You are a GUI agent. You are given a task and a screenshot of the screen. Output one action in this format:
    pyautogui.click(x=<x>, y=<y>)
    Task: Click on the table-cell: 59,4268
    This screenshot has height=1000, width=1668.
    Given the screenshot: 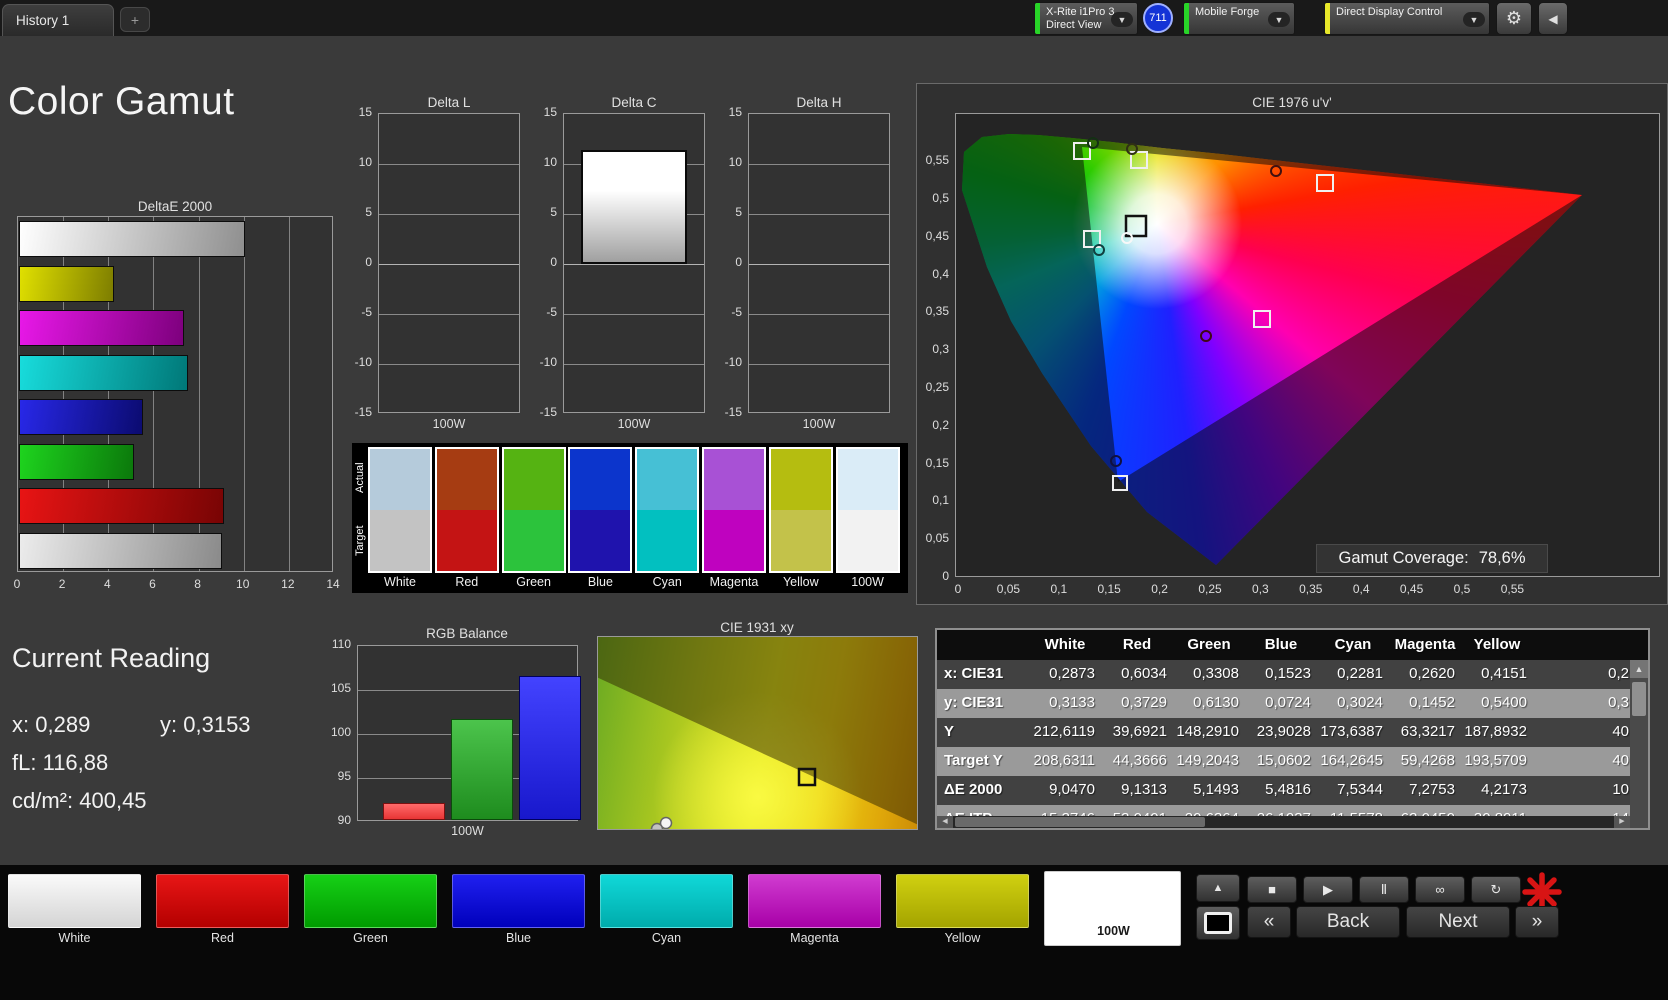 What is the action you would take?
    pyautogui.click(x=1427, y=760)
    